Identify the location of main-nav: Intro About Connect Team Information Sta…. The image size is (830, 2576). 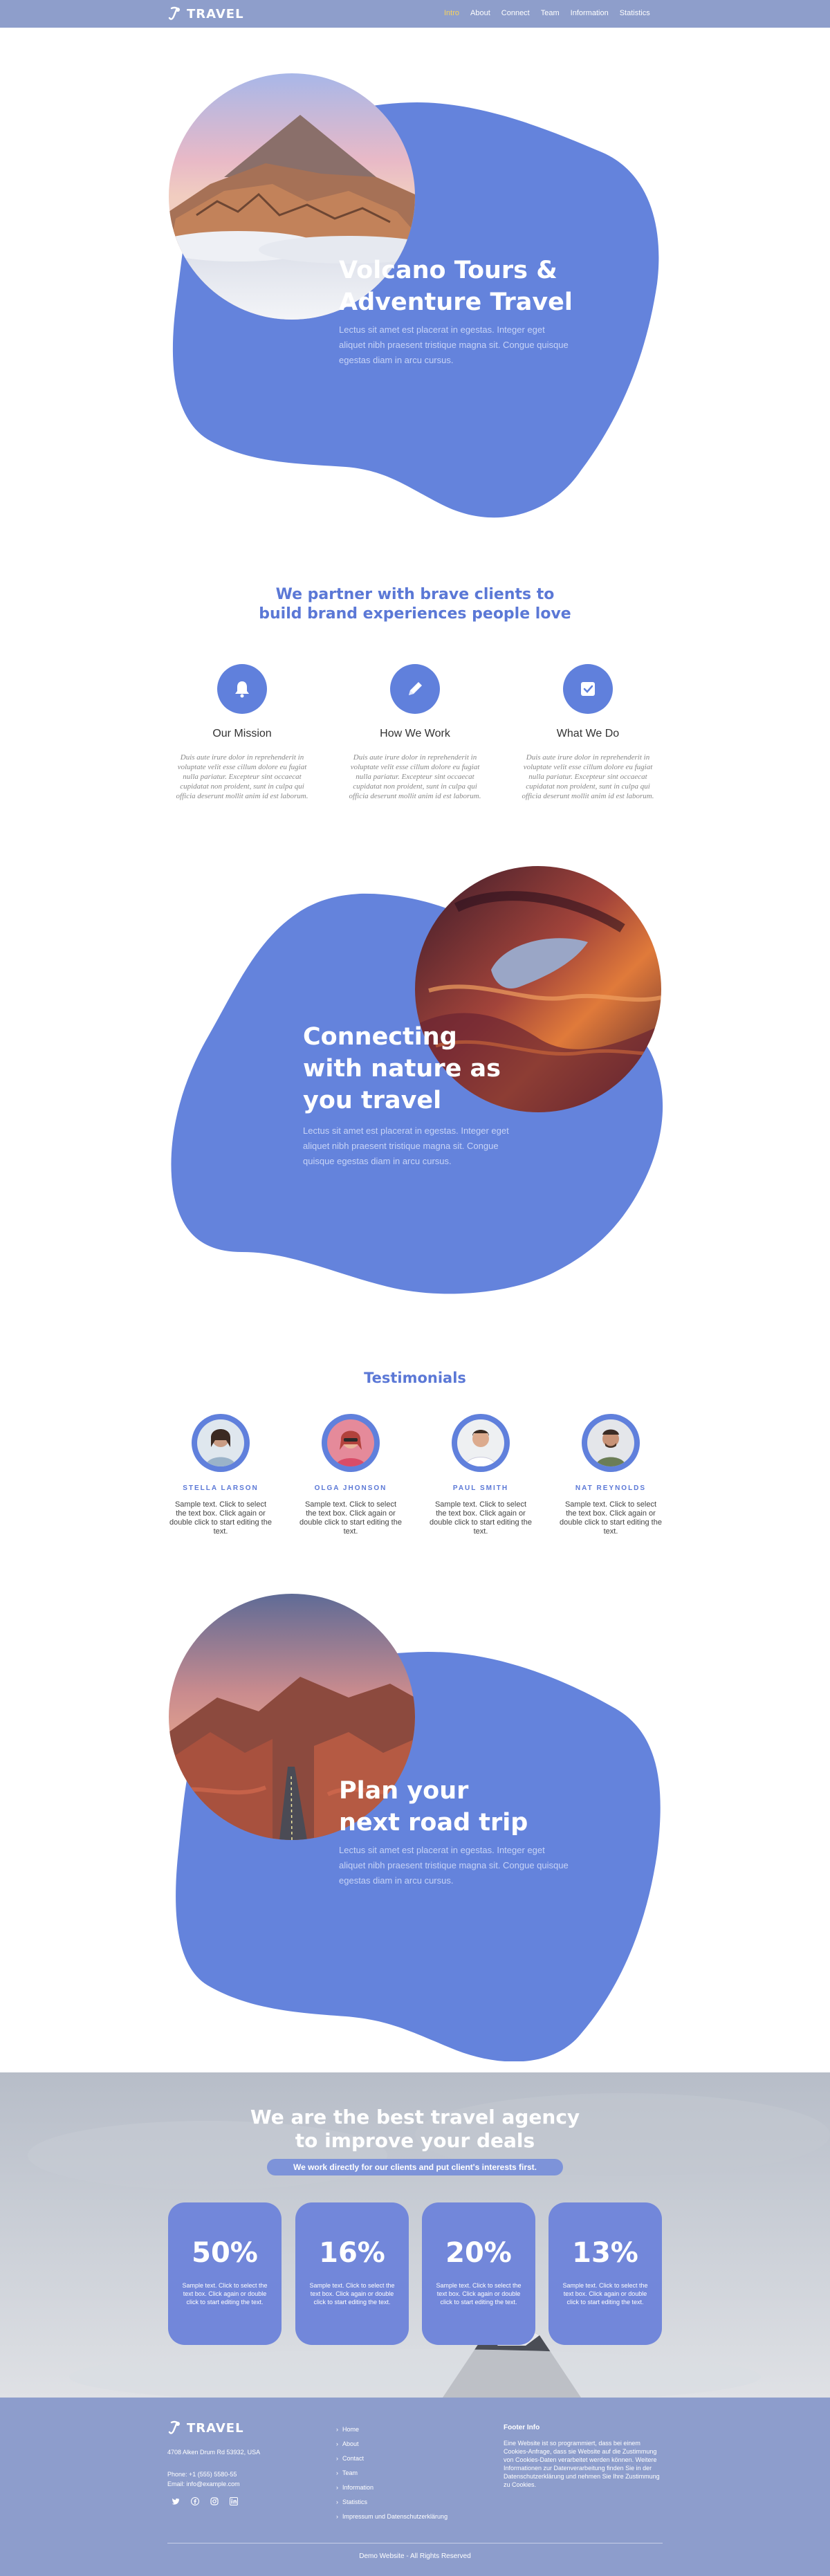
(552, 13).